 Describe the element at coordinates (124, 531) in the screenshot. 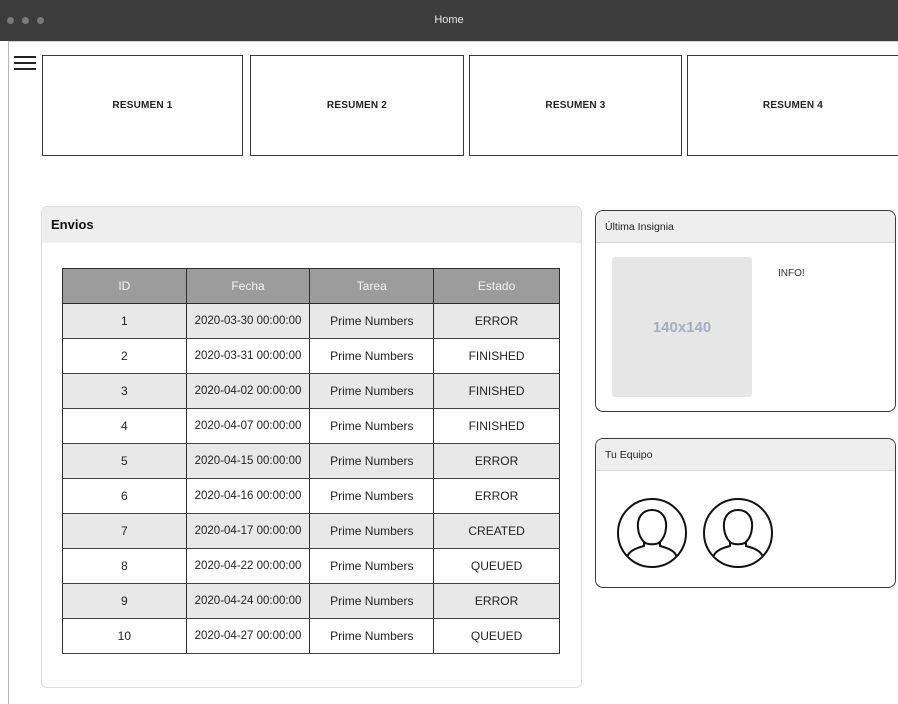

I see `cell-id: 7` at that location.